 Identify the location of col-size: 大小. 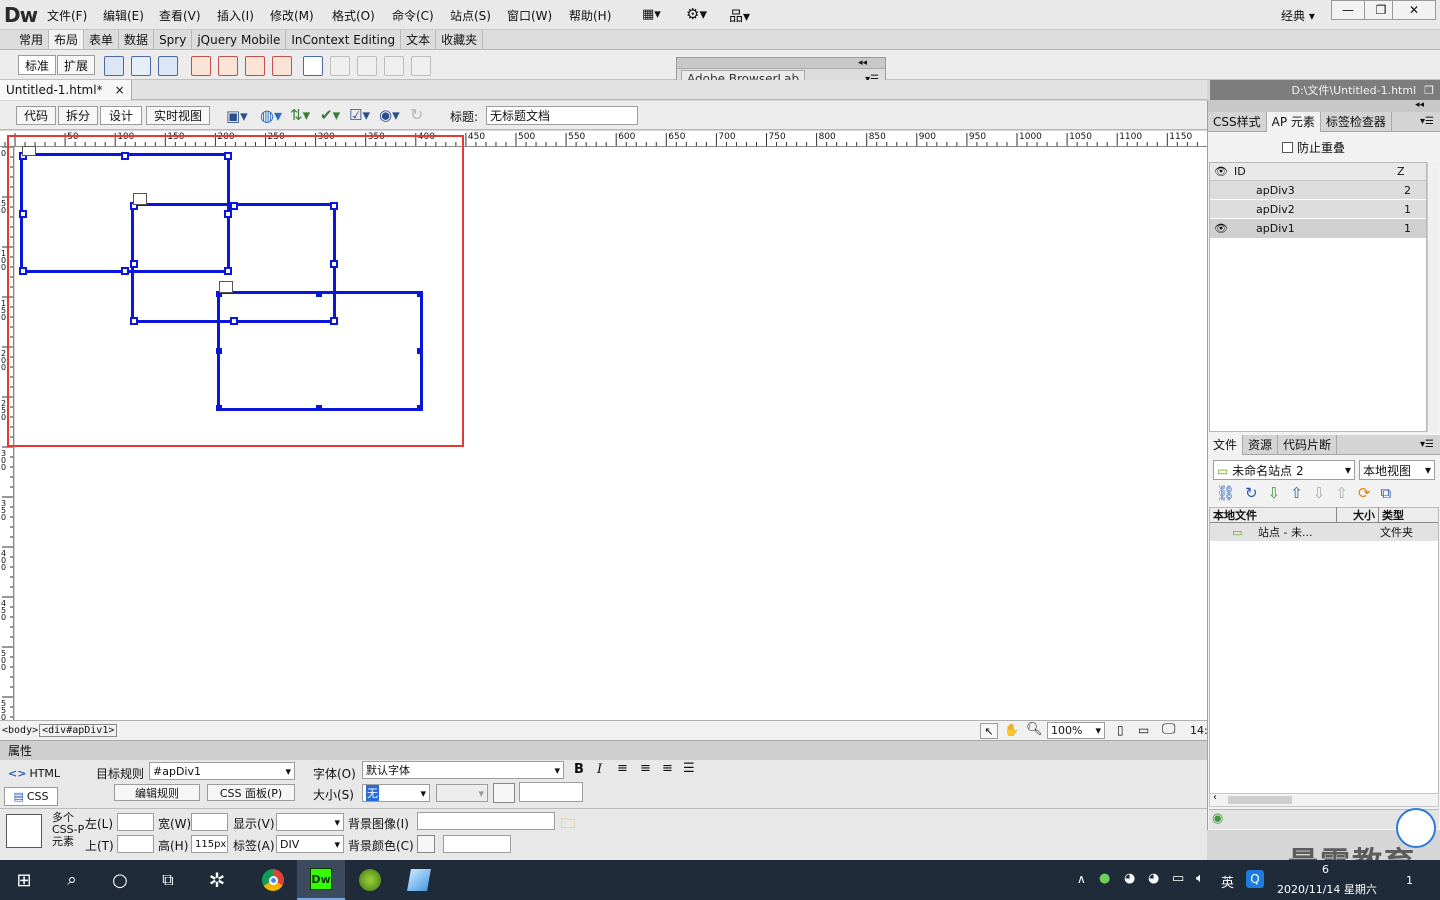
(1358, 515).